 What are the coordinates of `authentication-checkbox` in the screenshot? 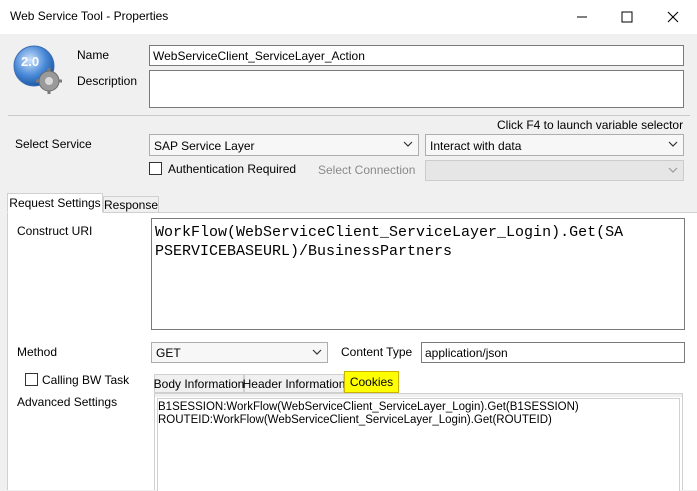 It's located at (155, 168).